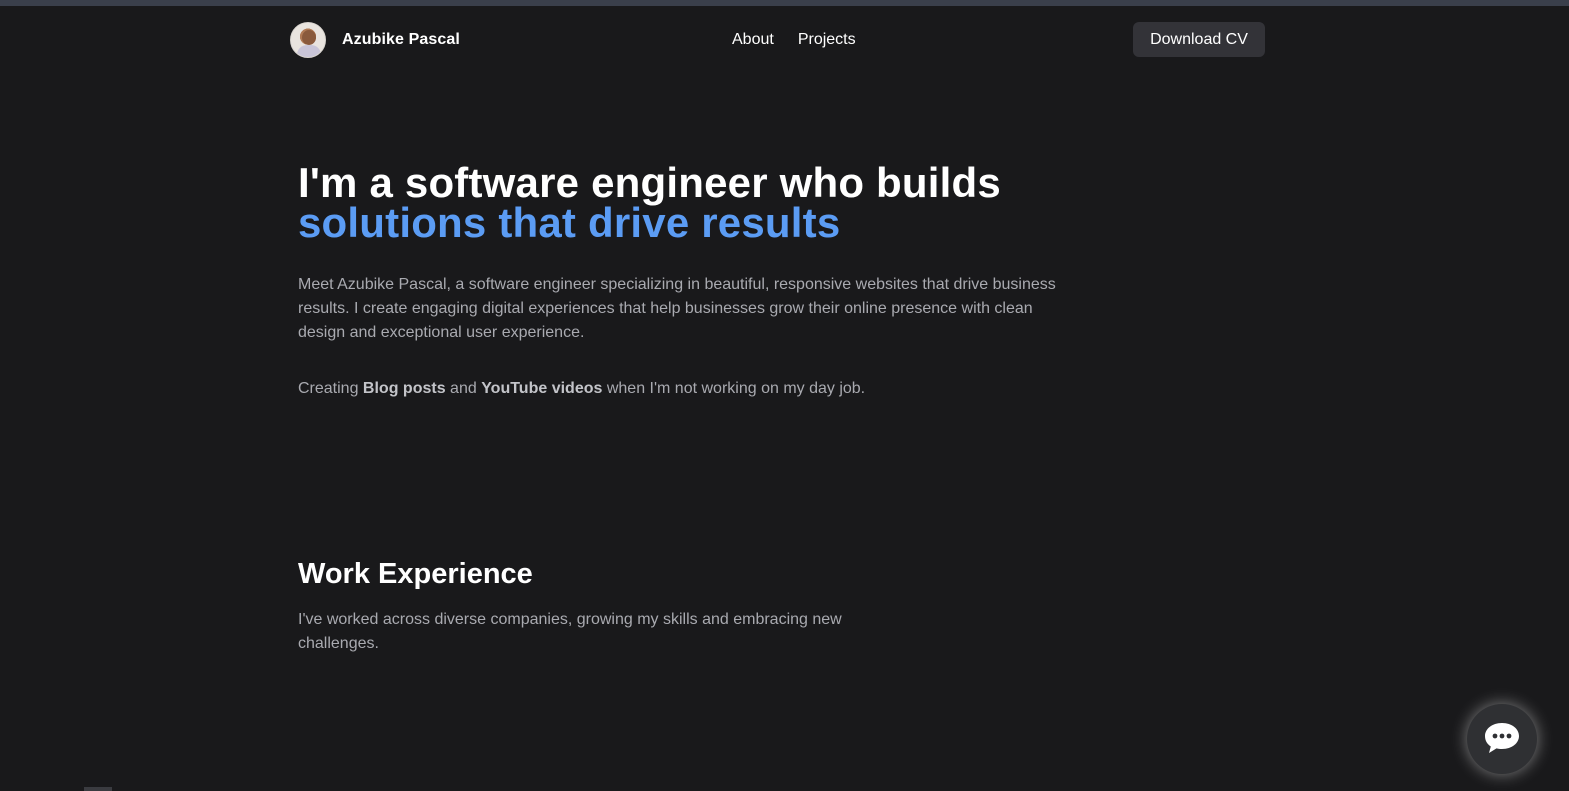  What do you see at coordinates (784, 3) in the screenshot?
I see `top-border` at bounding box center [784, 3].